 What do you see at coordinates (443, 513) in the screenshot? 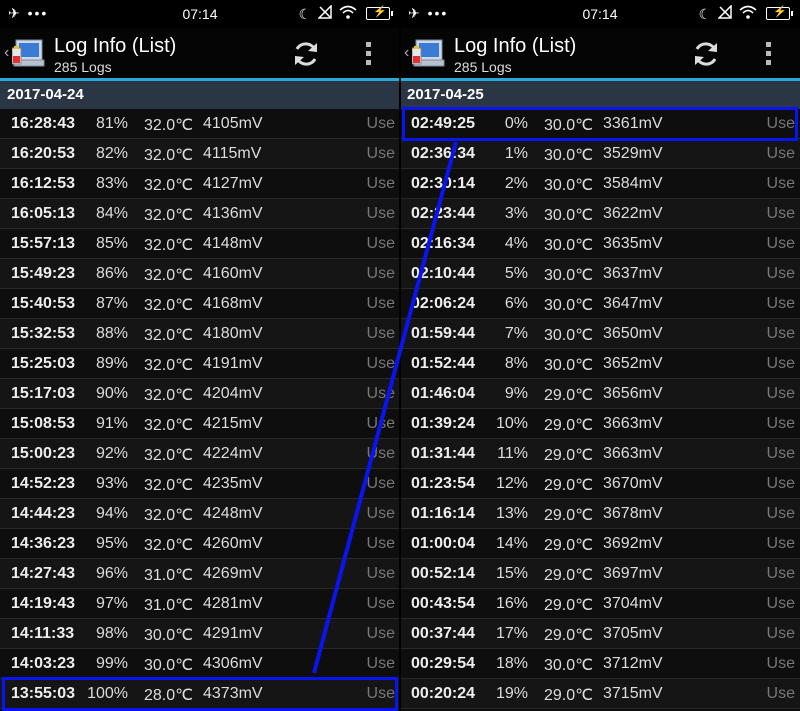
I see `log-time: 01:16:14` at bounding box center [443, 513].